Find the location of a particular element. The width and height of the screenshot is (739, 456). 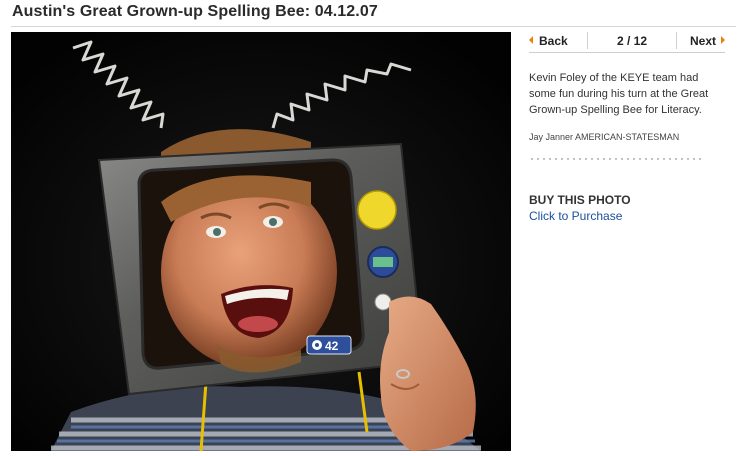

white-knob is located at coordinates (383, 302).